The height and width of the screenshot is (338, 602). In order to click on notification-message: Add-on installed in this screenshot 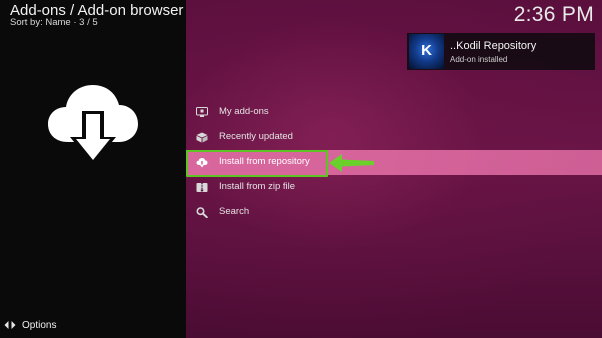, I will do `click(479, 59)`.